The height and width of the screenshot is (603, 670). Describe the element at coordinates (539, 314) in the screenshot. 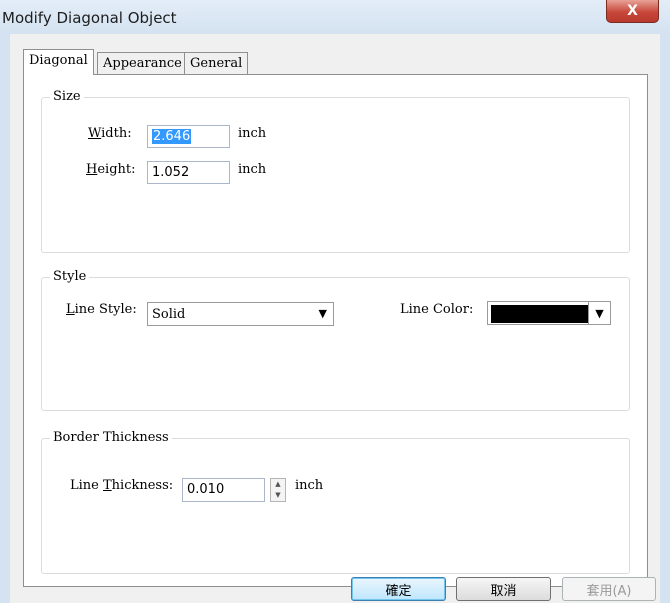

I see `line-color-swatch` at that location.